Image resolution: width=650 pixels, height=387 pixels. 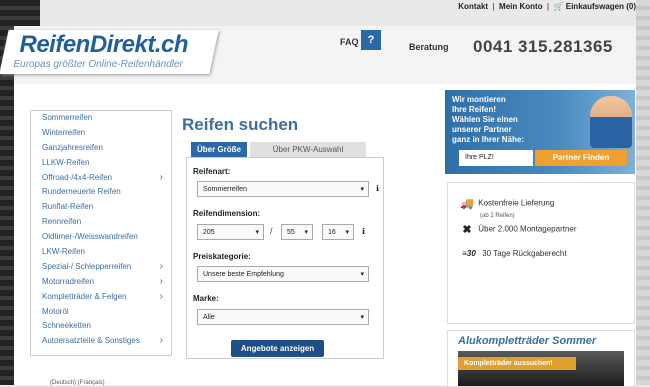 What do you see at coordinates (488, 139) in the screenshot?
I see `promo-line: ganz in Ihrer Nähe:` at bounding box center [488, 139].